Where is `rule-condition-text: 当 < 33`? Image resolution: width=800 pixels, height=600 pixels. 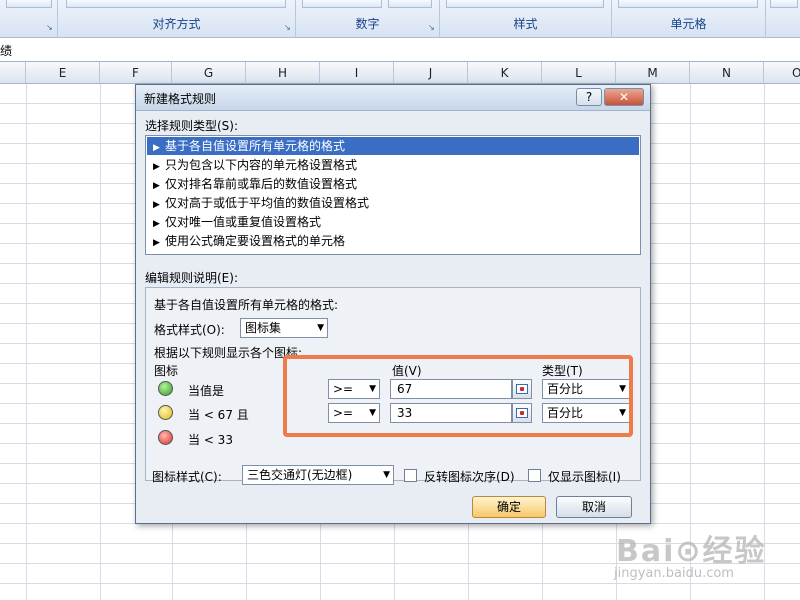 rule-condition-text: 当 < 33 is located at coordinates (210, 440).